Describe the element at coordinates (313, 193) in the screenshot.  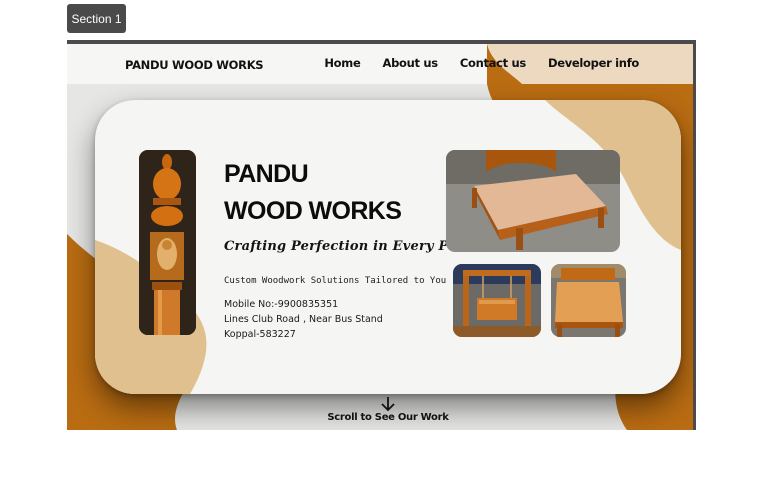
I see `hero-title: PANDU WOOD WORKS` at that location.